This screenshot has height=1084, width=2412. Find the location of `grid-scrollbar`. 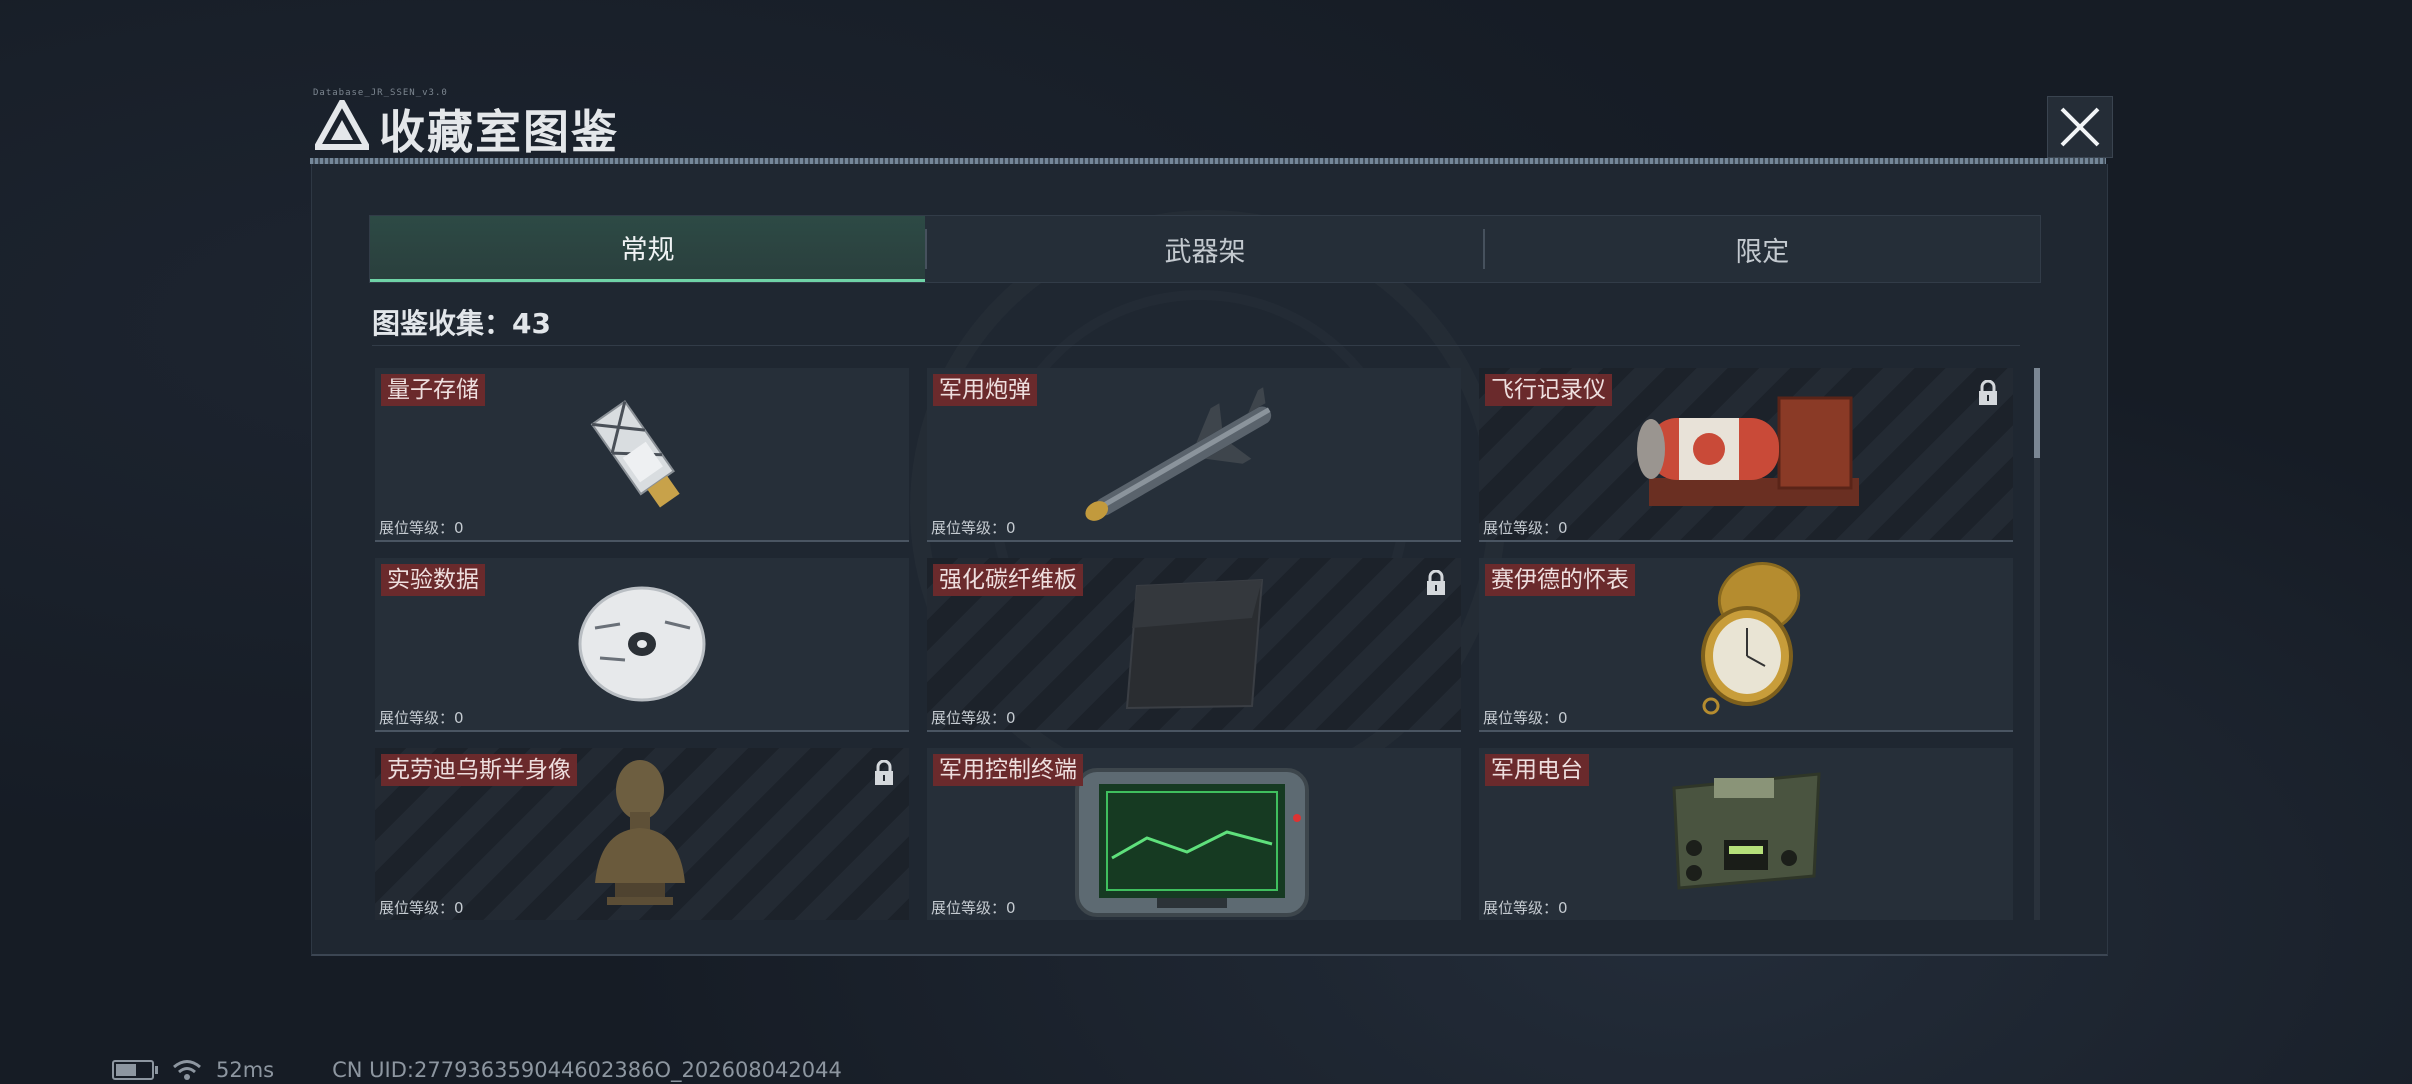

grid-scrollbar is located at coordinates (2037, 644).